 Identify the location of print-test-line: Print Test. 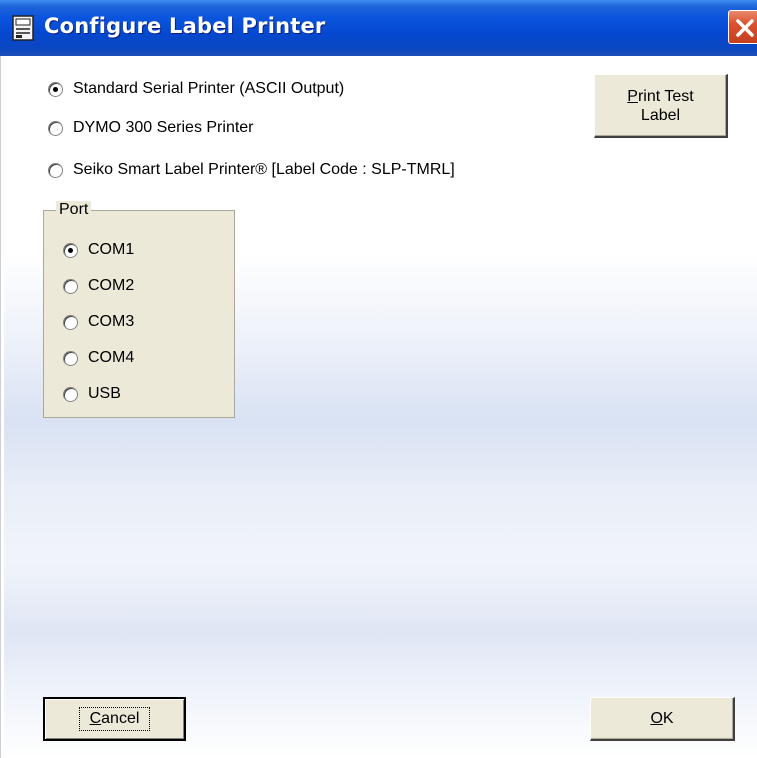
(660, 96).